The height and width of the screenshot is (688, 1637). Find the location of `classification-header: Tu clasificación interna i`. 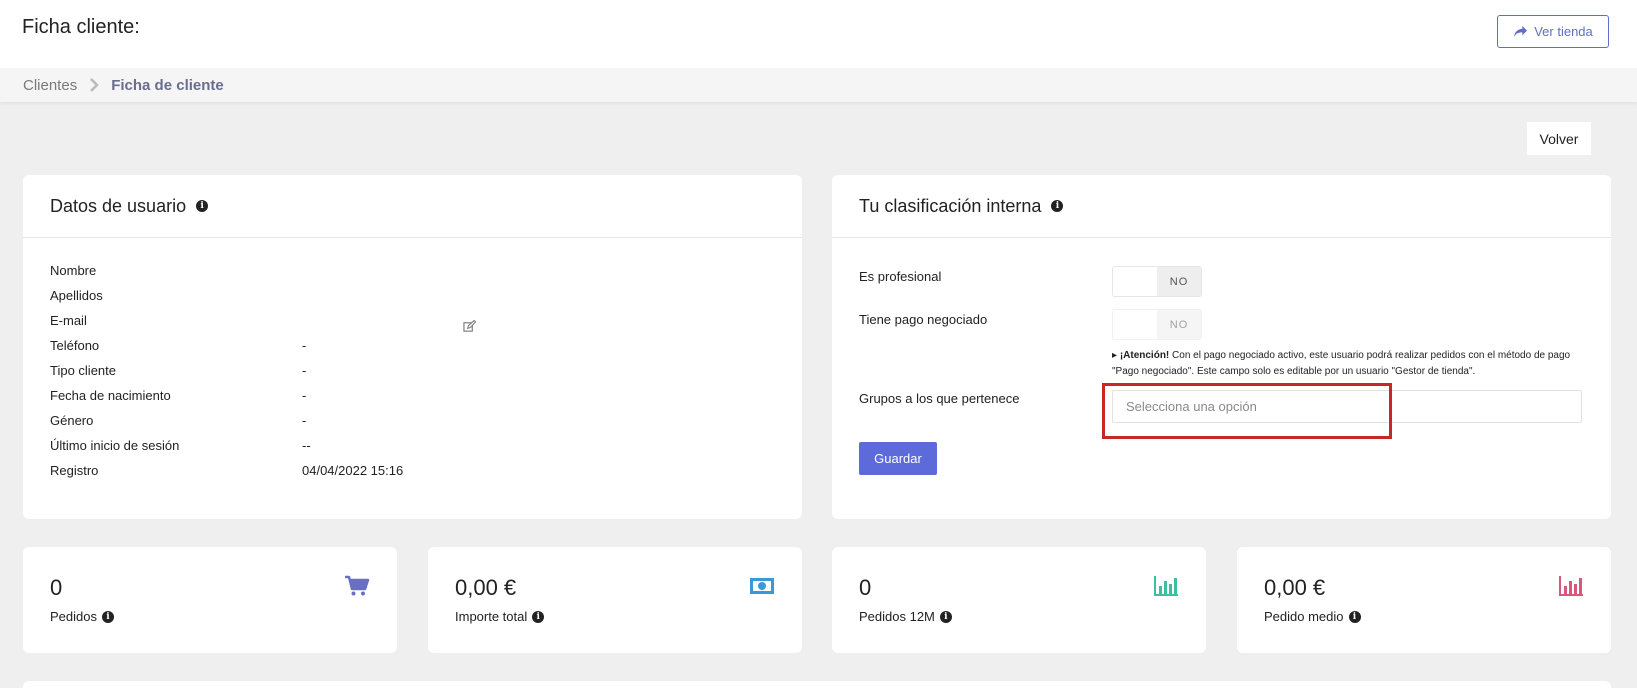

classification-header: Tu clasificación interna i is located at coordinates (1221, 206).